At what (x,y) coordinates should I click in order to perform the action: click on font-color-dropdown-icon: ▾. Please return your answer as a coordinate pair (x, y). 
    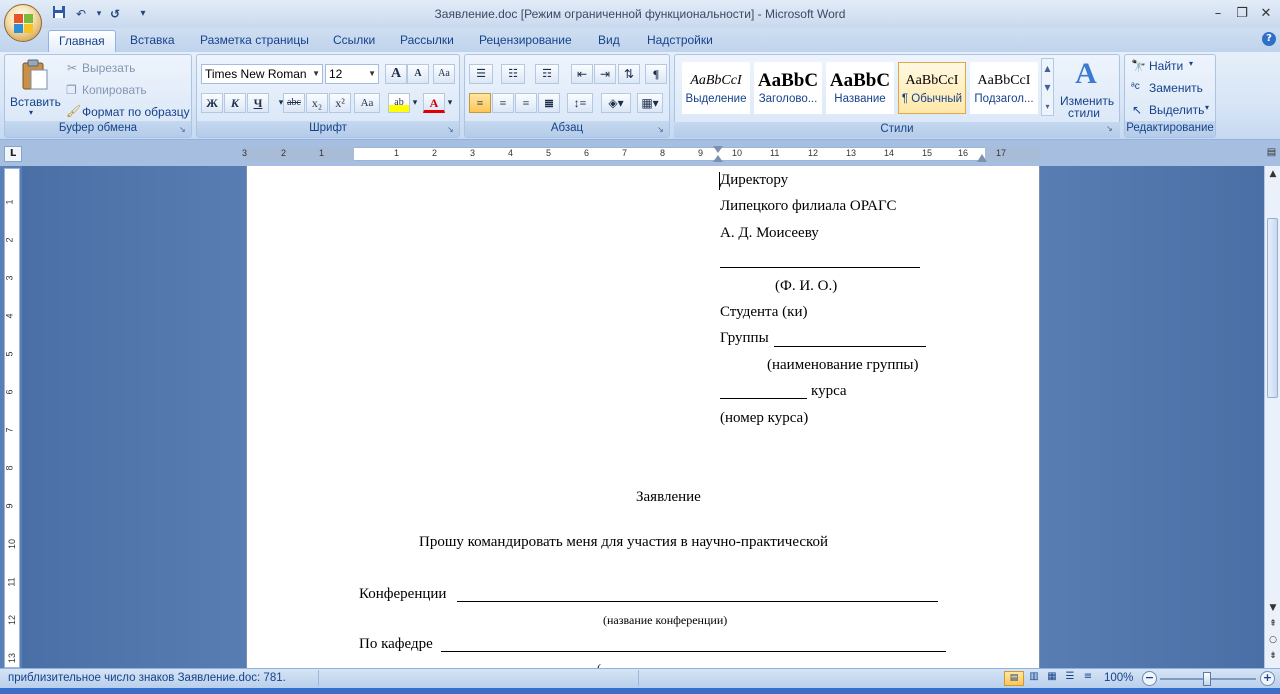
    Looking at the image, I should click on (450, 103).